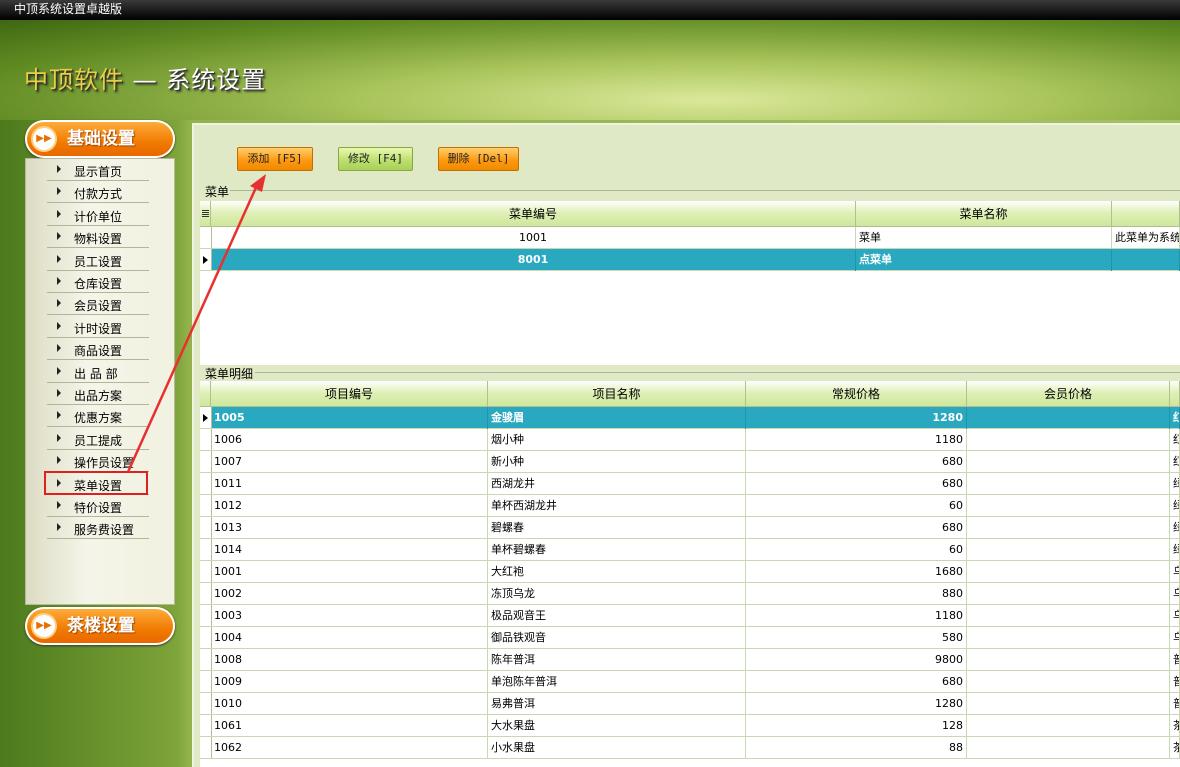 The image size is (1180, 767). I want to click on annotation-arrow-head, so click(258, 183).